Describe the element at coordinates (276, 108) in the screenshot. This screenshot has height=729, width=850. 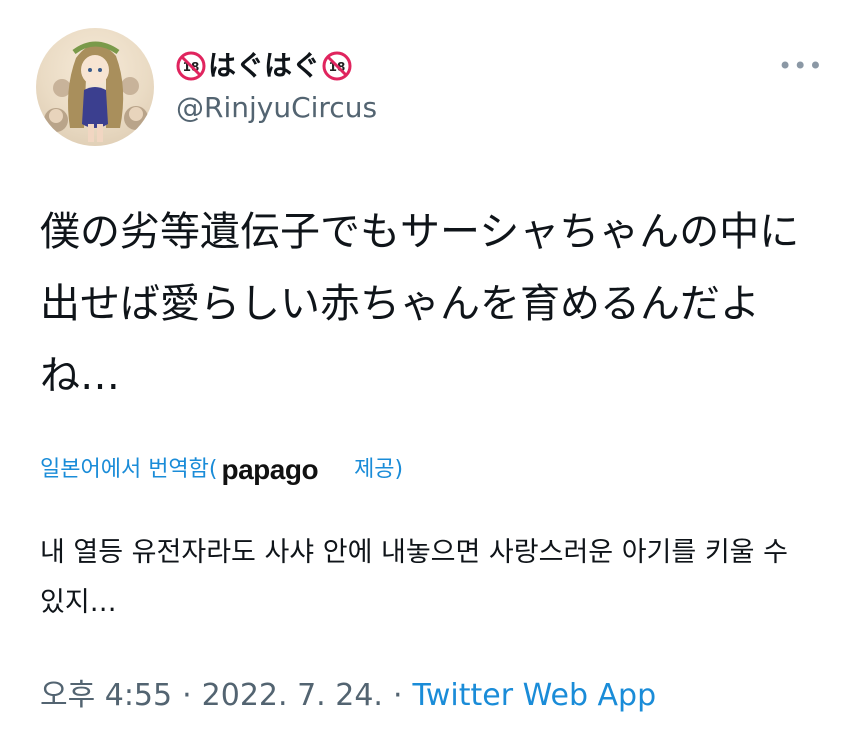
I see `user-handle: @RinjyuCircus` at that location.